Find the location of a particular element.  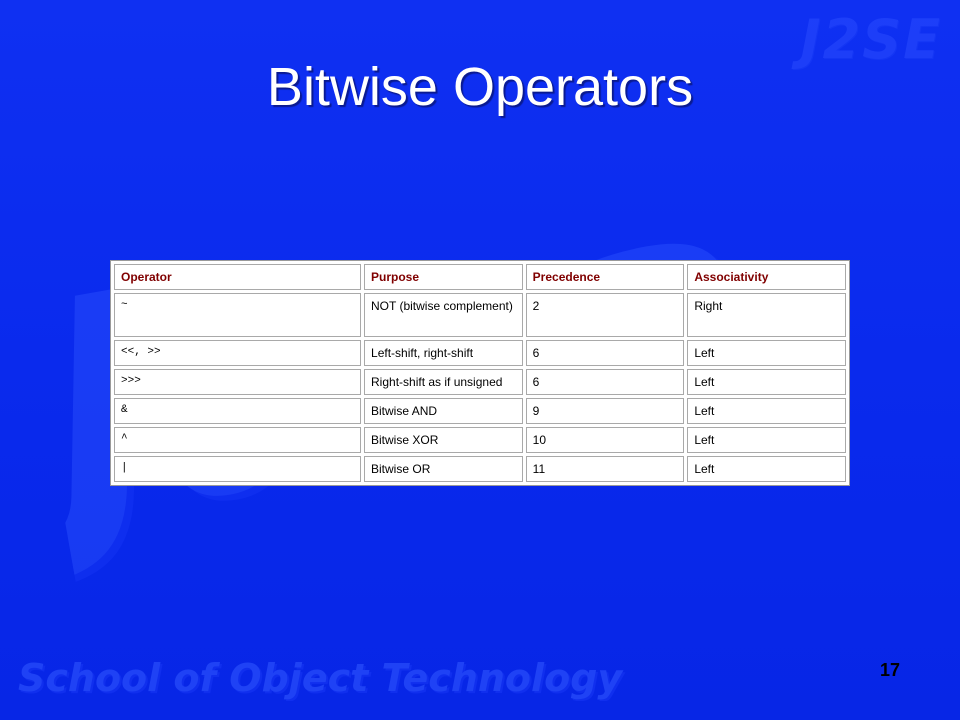

page-number: 17 is located at coordinates (890, 670).